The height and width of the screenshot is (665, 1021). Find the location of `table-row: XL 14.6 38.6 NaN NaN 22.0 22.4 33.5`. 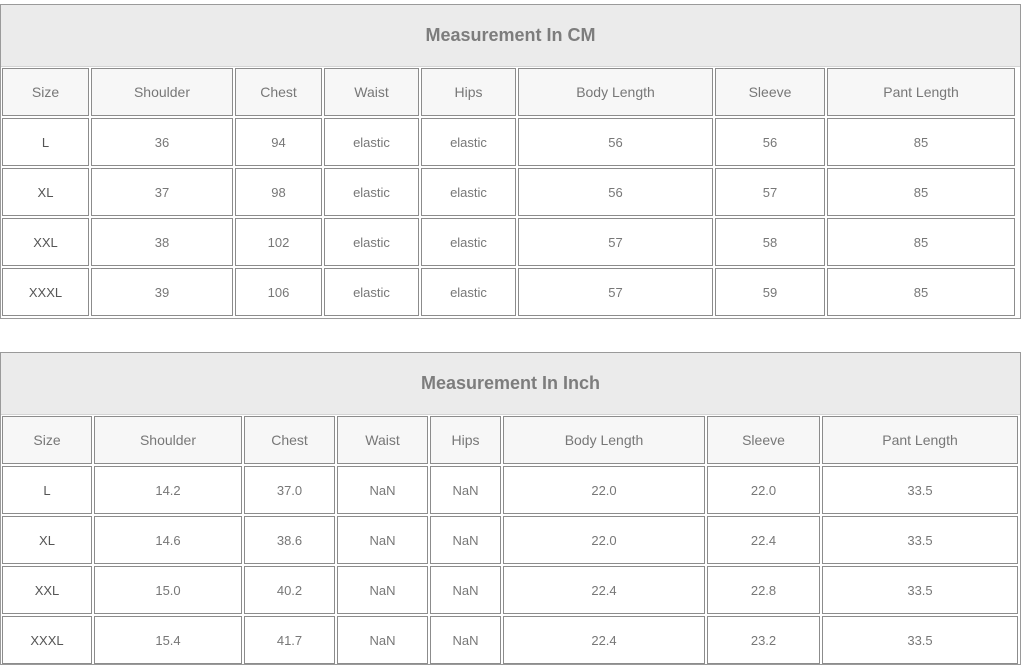

table-row: XL 14.6 38.6 NaN NaN 22.0 22.4 33.5 is located at coordinates (510, 540).